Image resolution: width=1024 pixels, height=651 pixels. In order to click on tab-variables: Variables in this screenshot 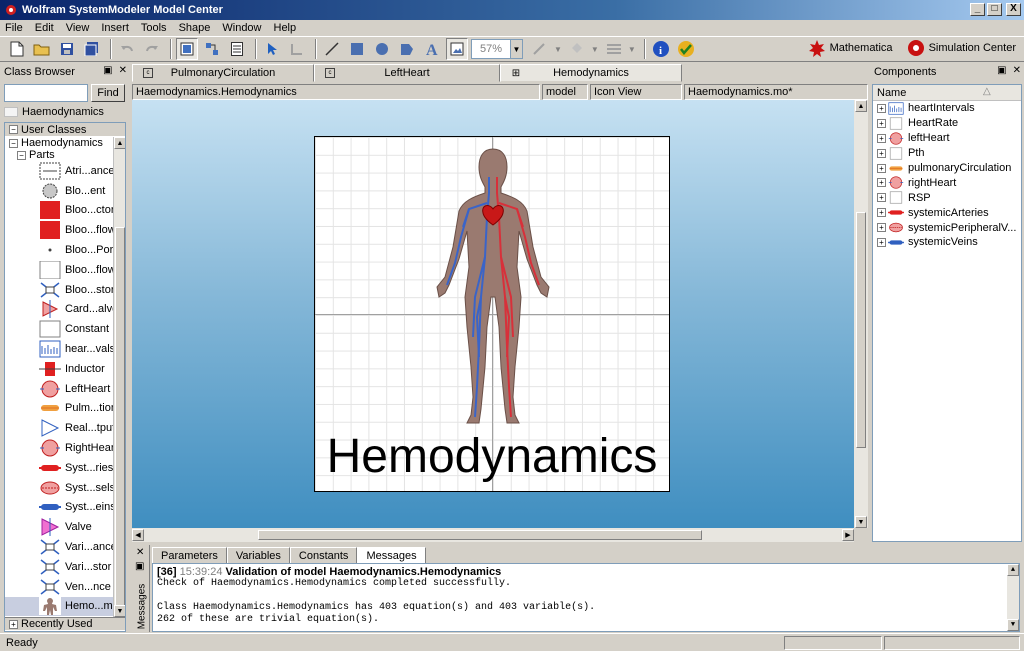, I will do `click(258, 555)`.